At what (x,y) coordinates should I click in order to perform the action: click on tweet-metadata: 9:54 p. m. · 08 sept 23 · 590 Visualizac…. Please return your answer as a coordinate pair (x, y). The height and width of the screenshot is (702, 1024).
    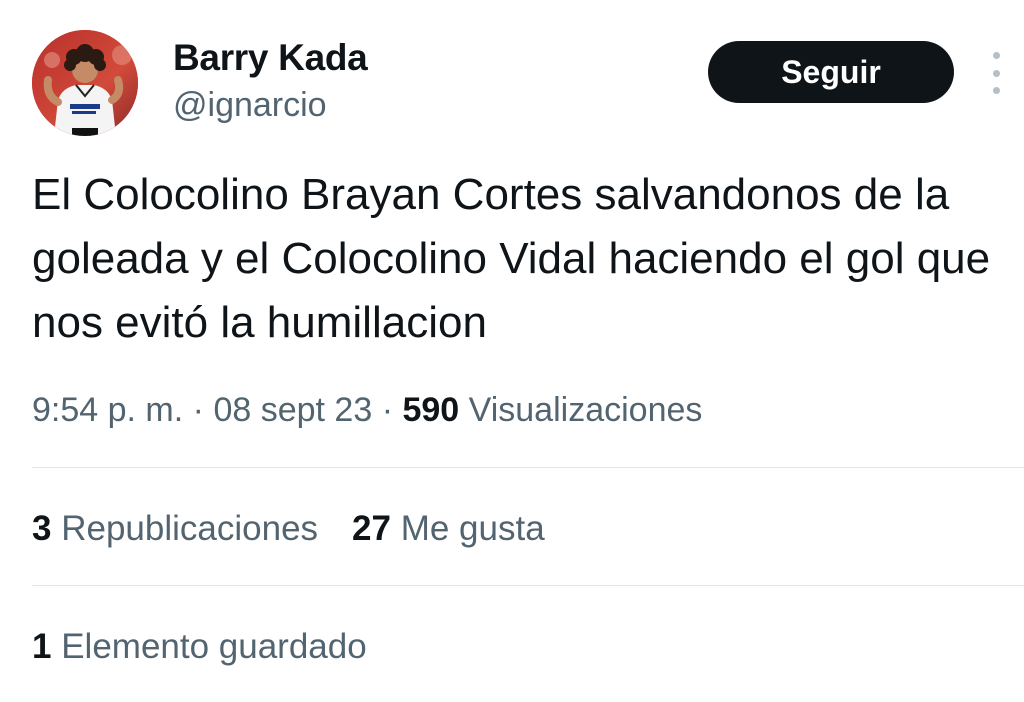
    Looking at the image, I should click on (367, 410).